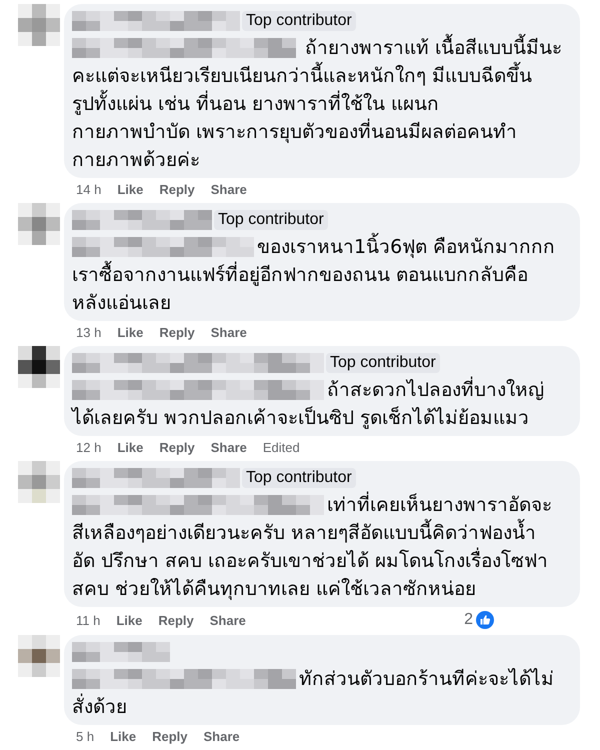  Describe the element at coordinates (304, 533) in the screenshot. I see `comment-text-line: สีเหลืองๆอย่างเดียวนะครับ หลายๆสีอัดแบบนี้คิดว่าฟองน้ำ` at that location.